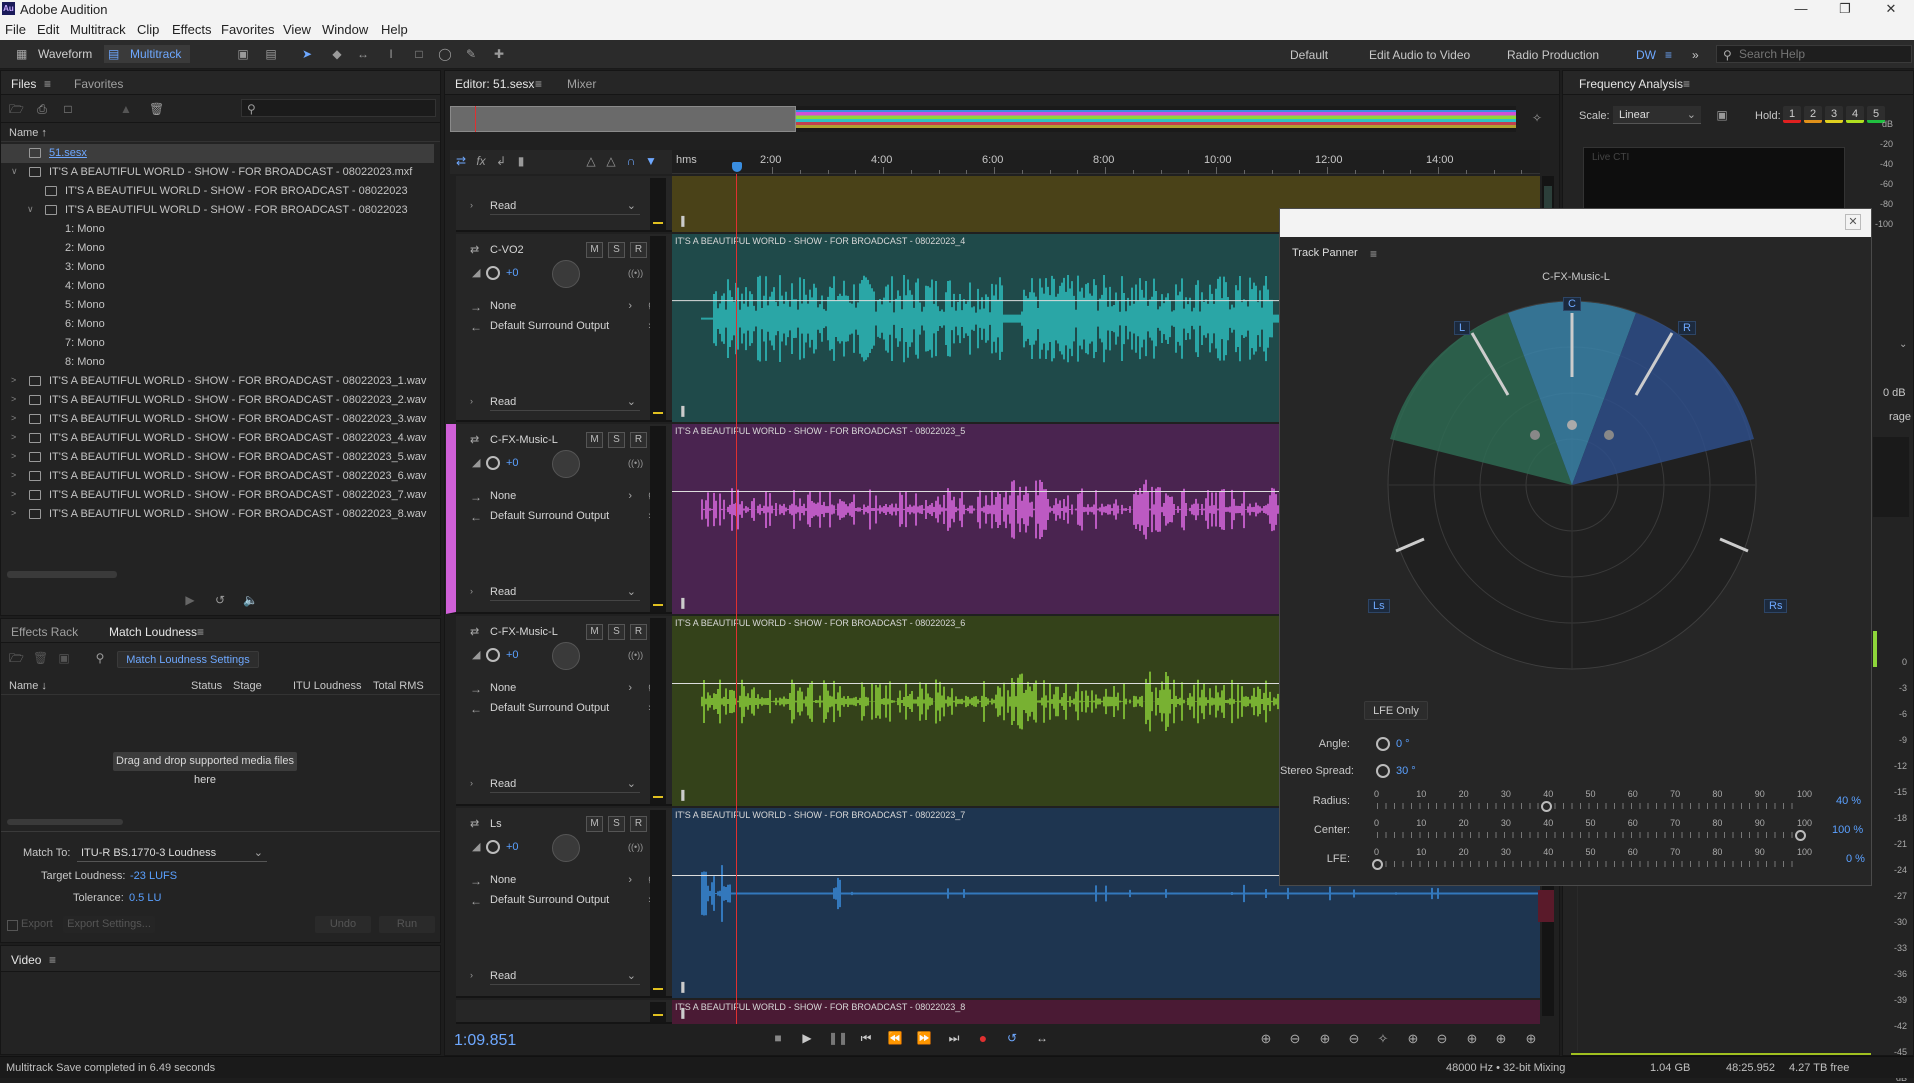 This screenshot has height=1083, width=1914. What do you see at coordinates (98, 84) in the screenshot?
I see `tab-favorites: Favorites` at bounding box center [98, 84].